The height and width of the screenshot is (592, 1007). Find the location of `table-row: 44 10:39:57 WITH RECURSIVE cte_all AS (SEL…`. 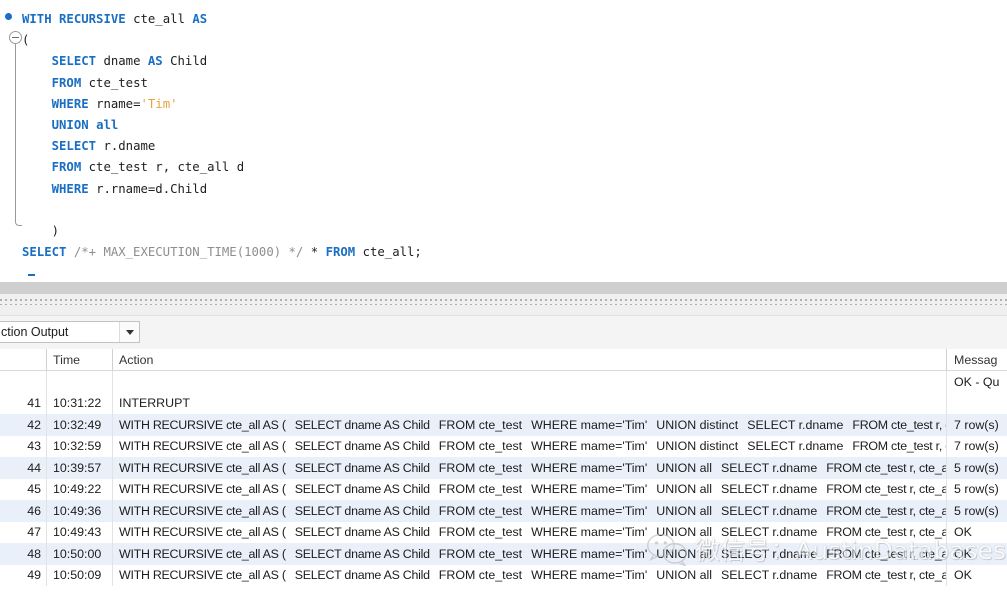

table-row: 44 10:39:57 WITH RECURSIVE cte_all AS (SEL… is located at coordinates (503, 468).